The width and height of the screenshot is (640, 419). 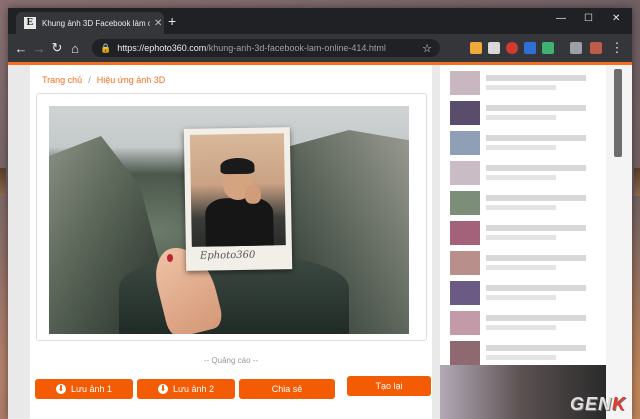 I want to click on back-icon: ←, so click(x=21, y=48).